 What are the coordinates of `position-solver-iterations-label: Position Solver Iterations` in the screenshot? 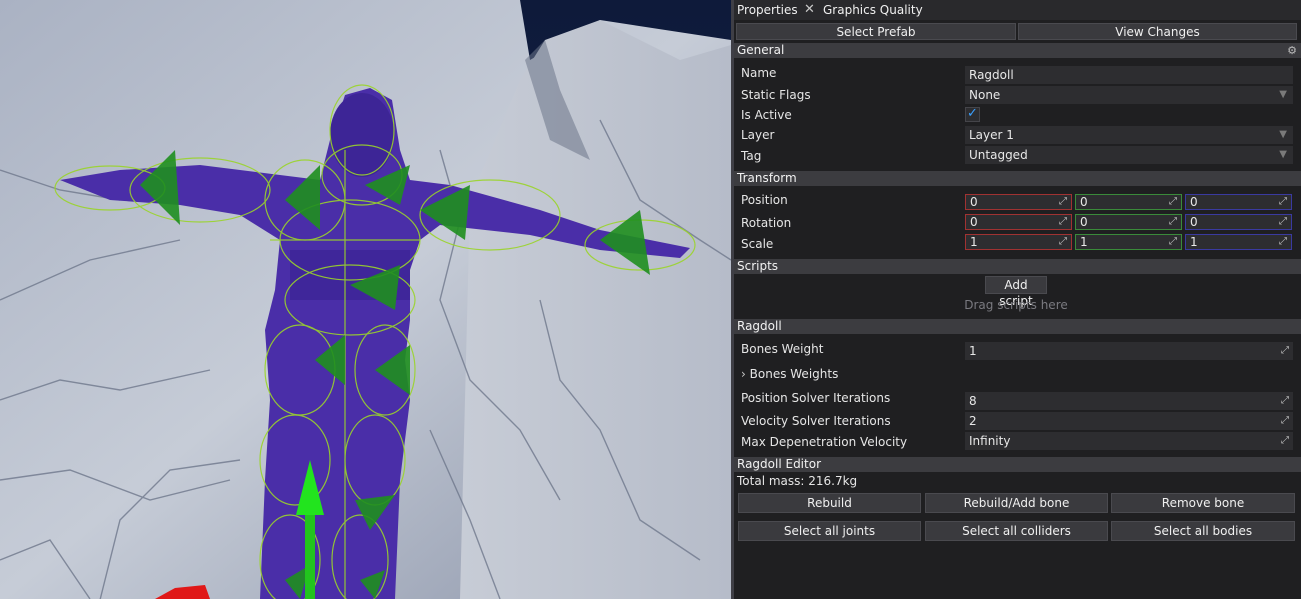 It's located at (816, 398).